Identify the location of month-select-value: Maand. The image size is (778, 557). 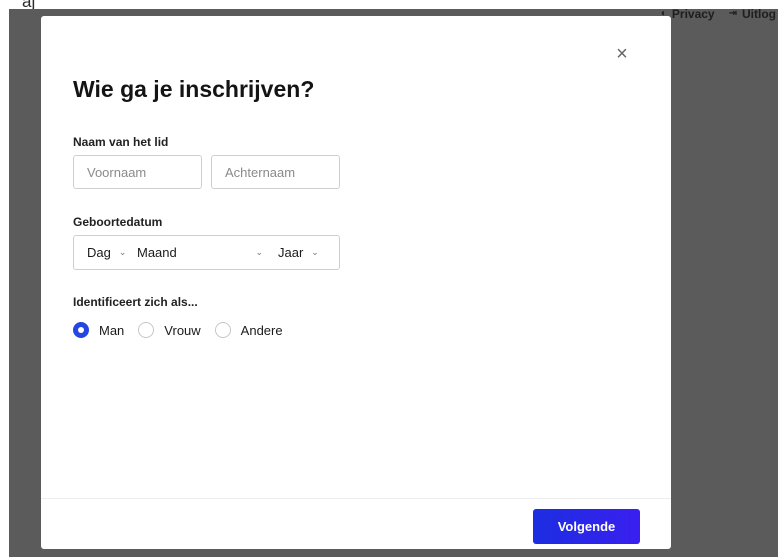
(157, 252).